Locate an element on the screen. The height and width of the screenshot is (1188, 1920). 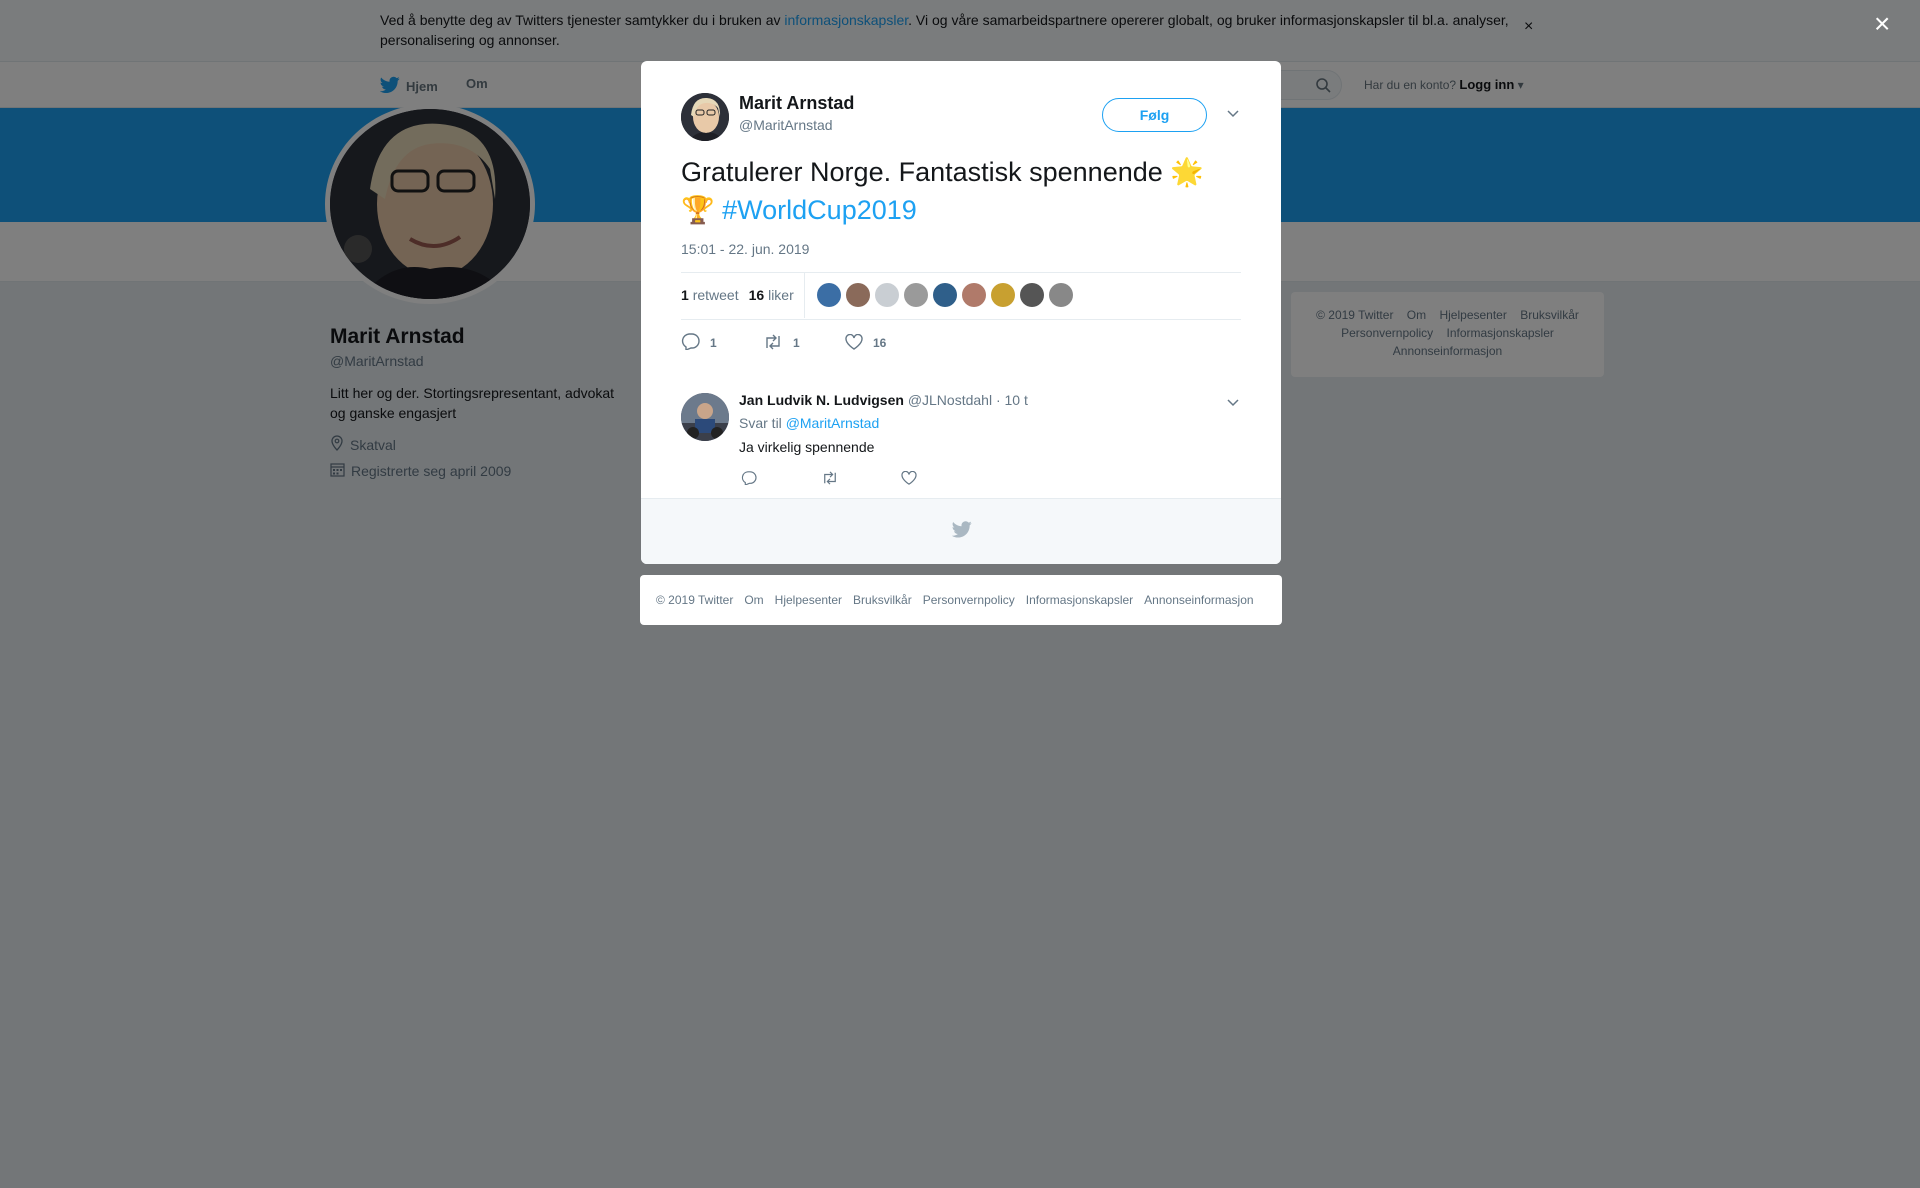
reply-to: Svar til @MaritArnstad is located at coordinates (809, 423).